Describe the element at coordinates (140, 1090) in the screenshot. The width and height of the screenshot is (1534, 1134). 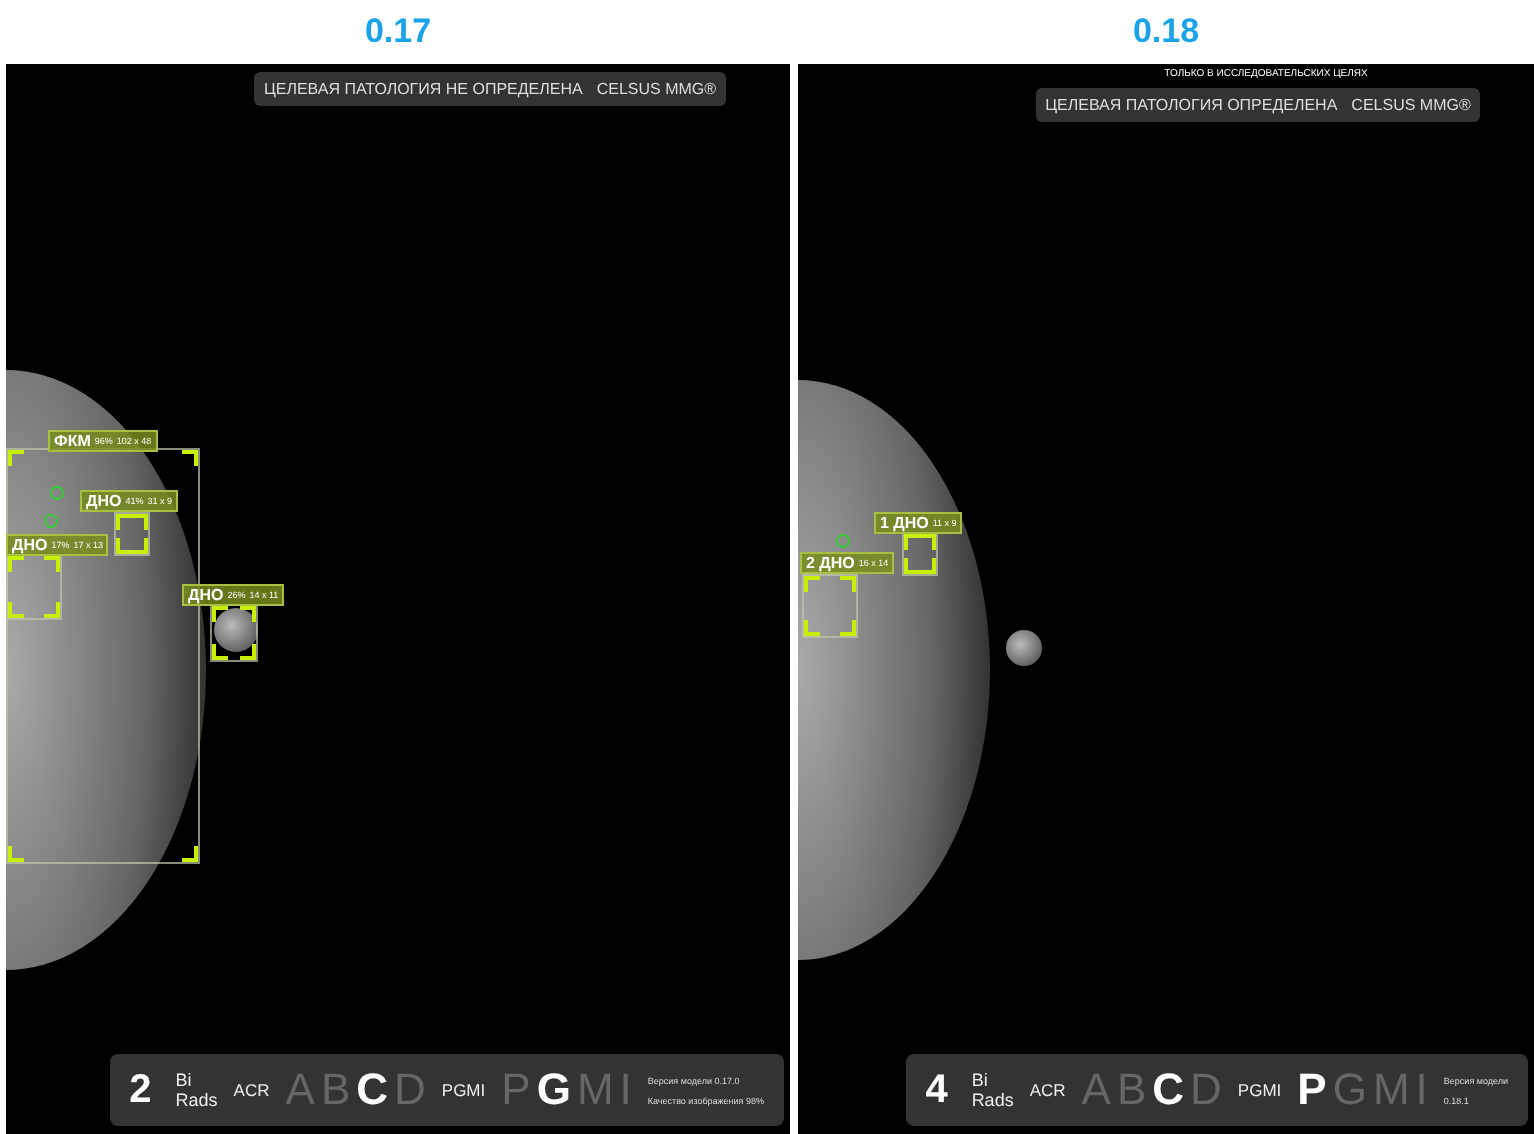
I see `birads-score: 2` at that location.